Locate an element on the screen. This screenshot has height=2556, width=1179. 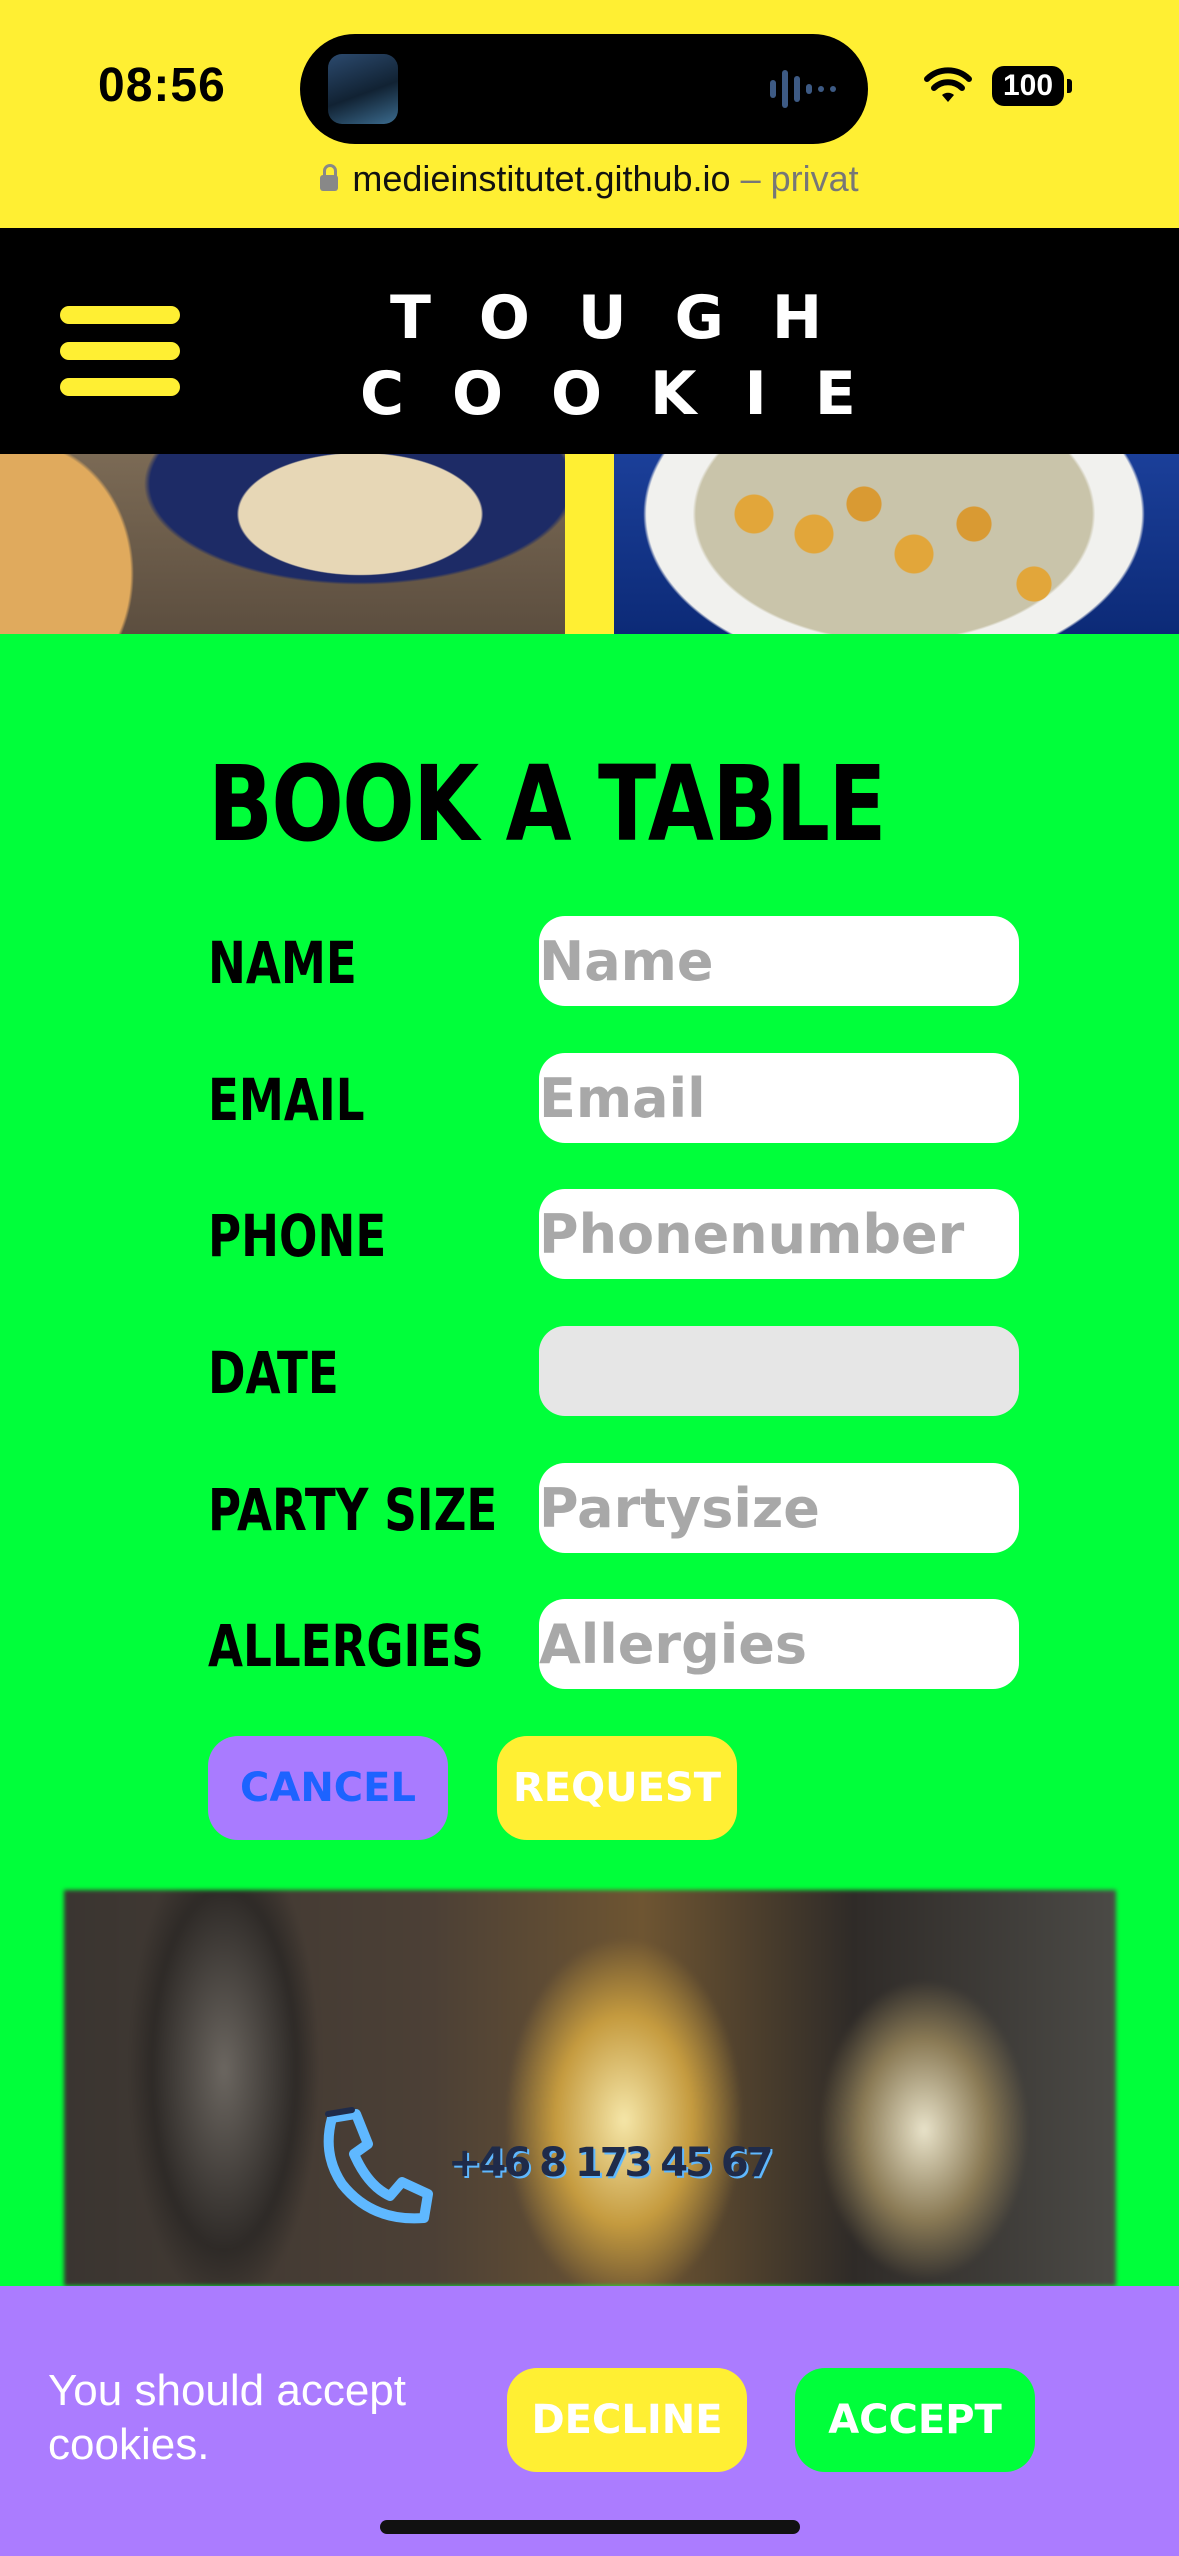
name-field is located at coordinates (779, 961).